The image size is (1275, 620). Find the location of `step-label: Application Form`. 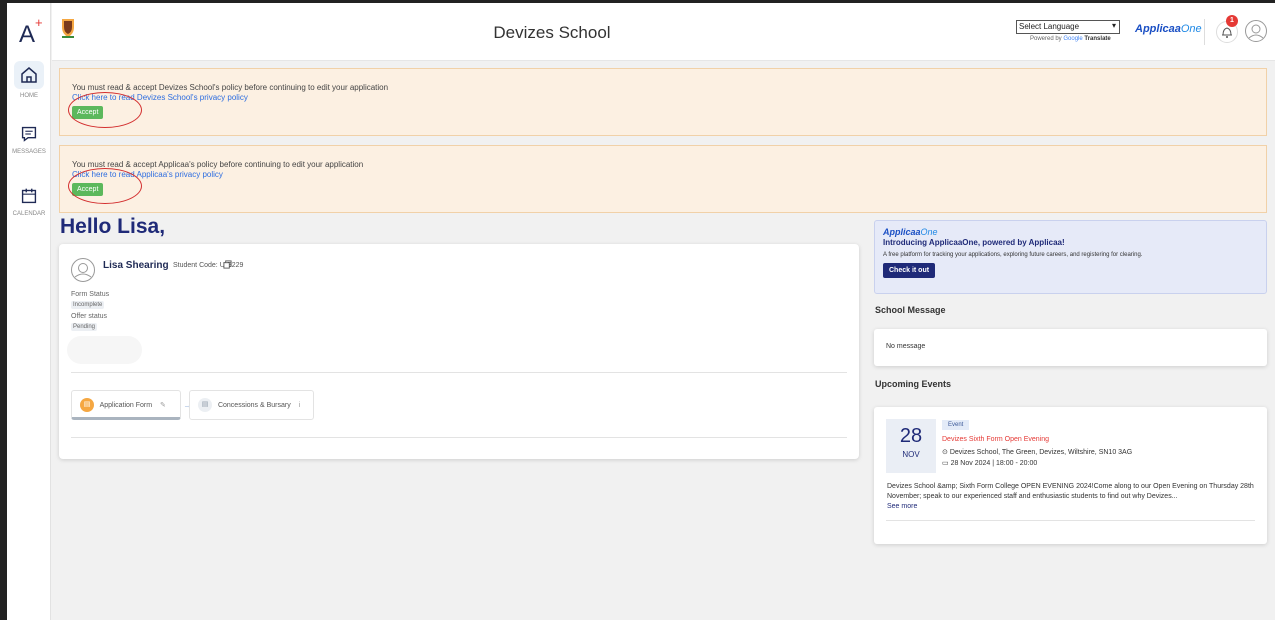

step-label: Application Form is located at coordinates (126, 405).